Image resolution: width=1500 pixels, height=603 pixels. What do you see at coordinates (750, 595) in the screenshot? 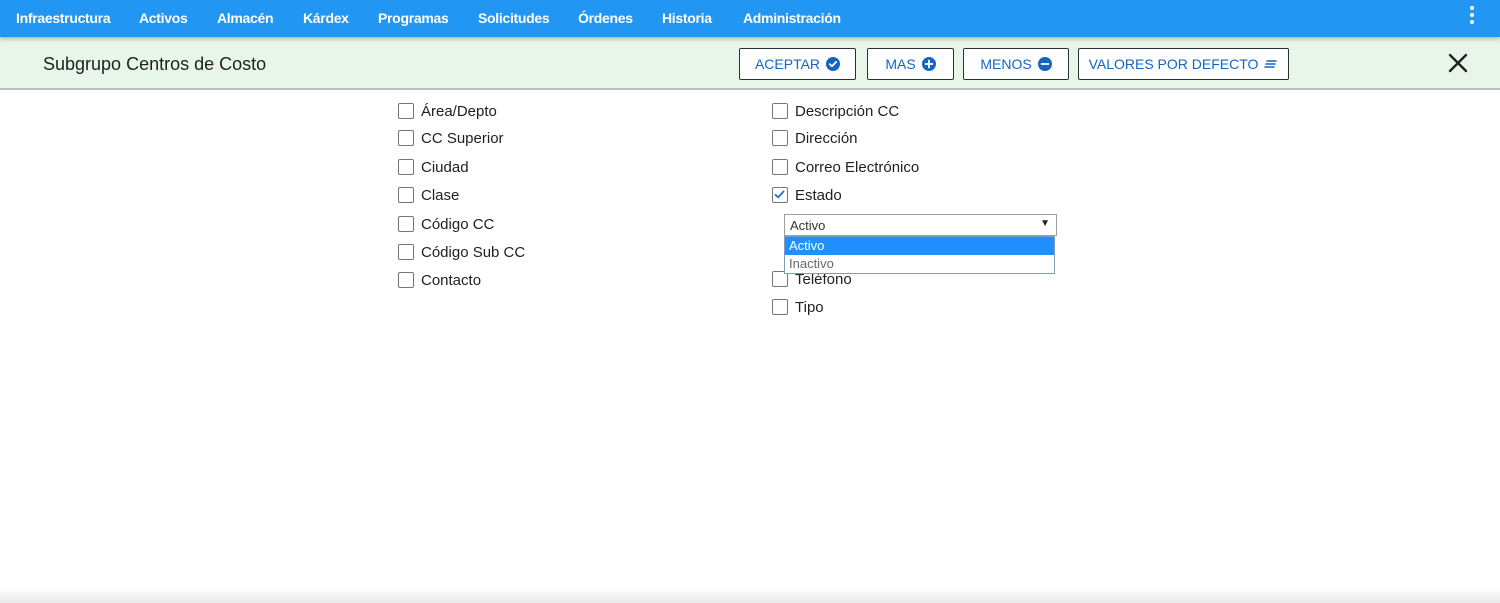
I see `bottom-shade` at bounding box center [750, 595].